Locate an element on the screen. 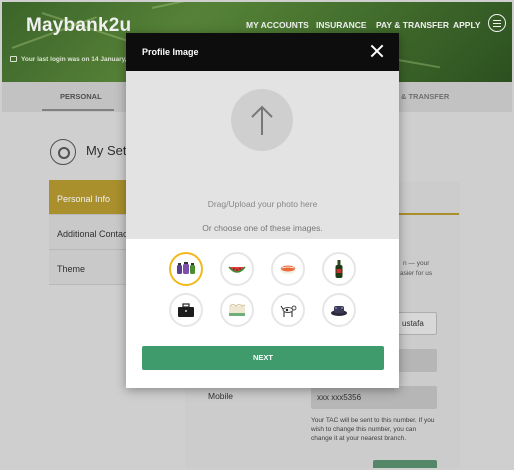 This screenshot has height=470, width=514. modal-header: Profile Image is located at coordinates (262, 52).